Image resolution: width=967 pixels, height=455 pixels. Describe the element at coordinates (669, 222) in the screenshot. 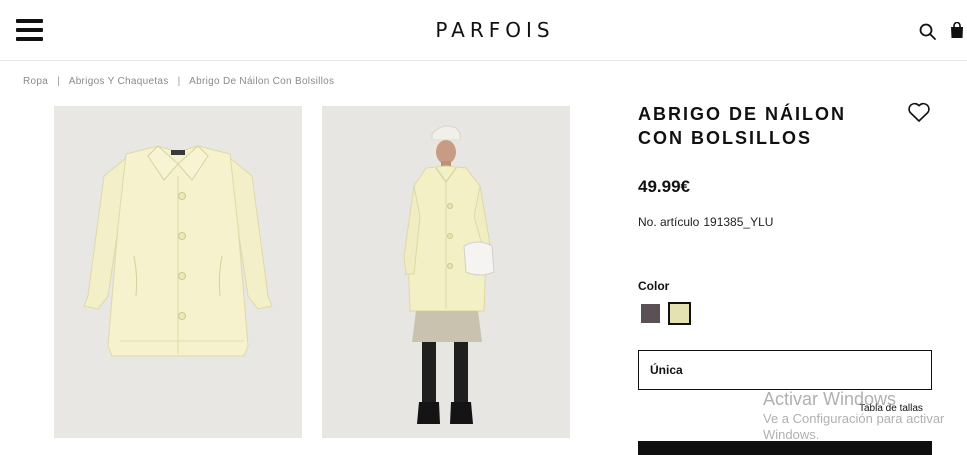

I see `sku-label: No. artículo` at that location.